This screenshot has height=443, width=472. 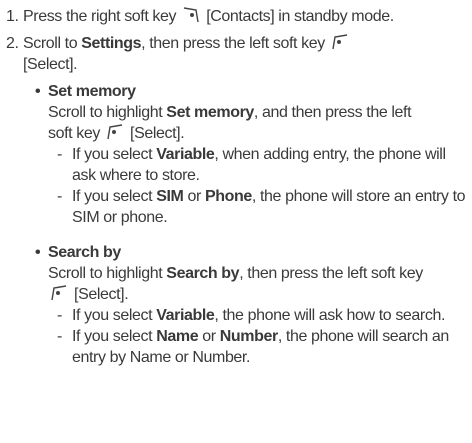 I want to click on dash-bold: SIM, so click(x=170, y=196).